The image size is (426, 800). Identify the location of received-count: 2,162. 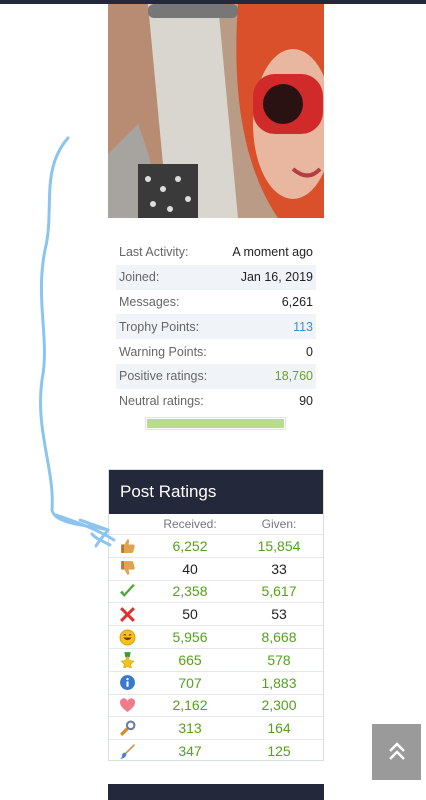
(190, 705).